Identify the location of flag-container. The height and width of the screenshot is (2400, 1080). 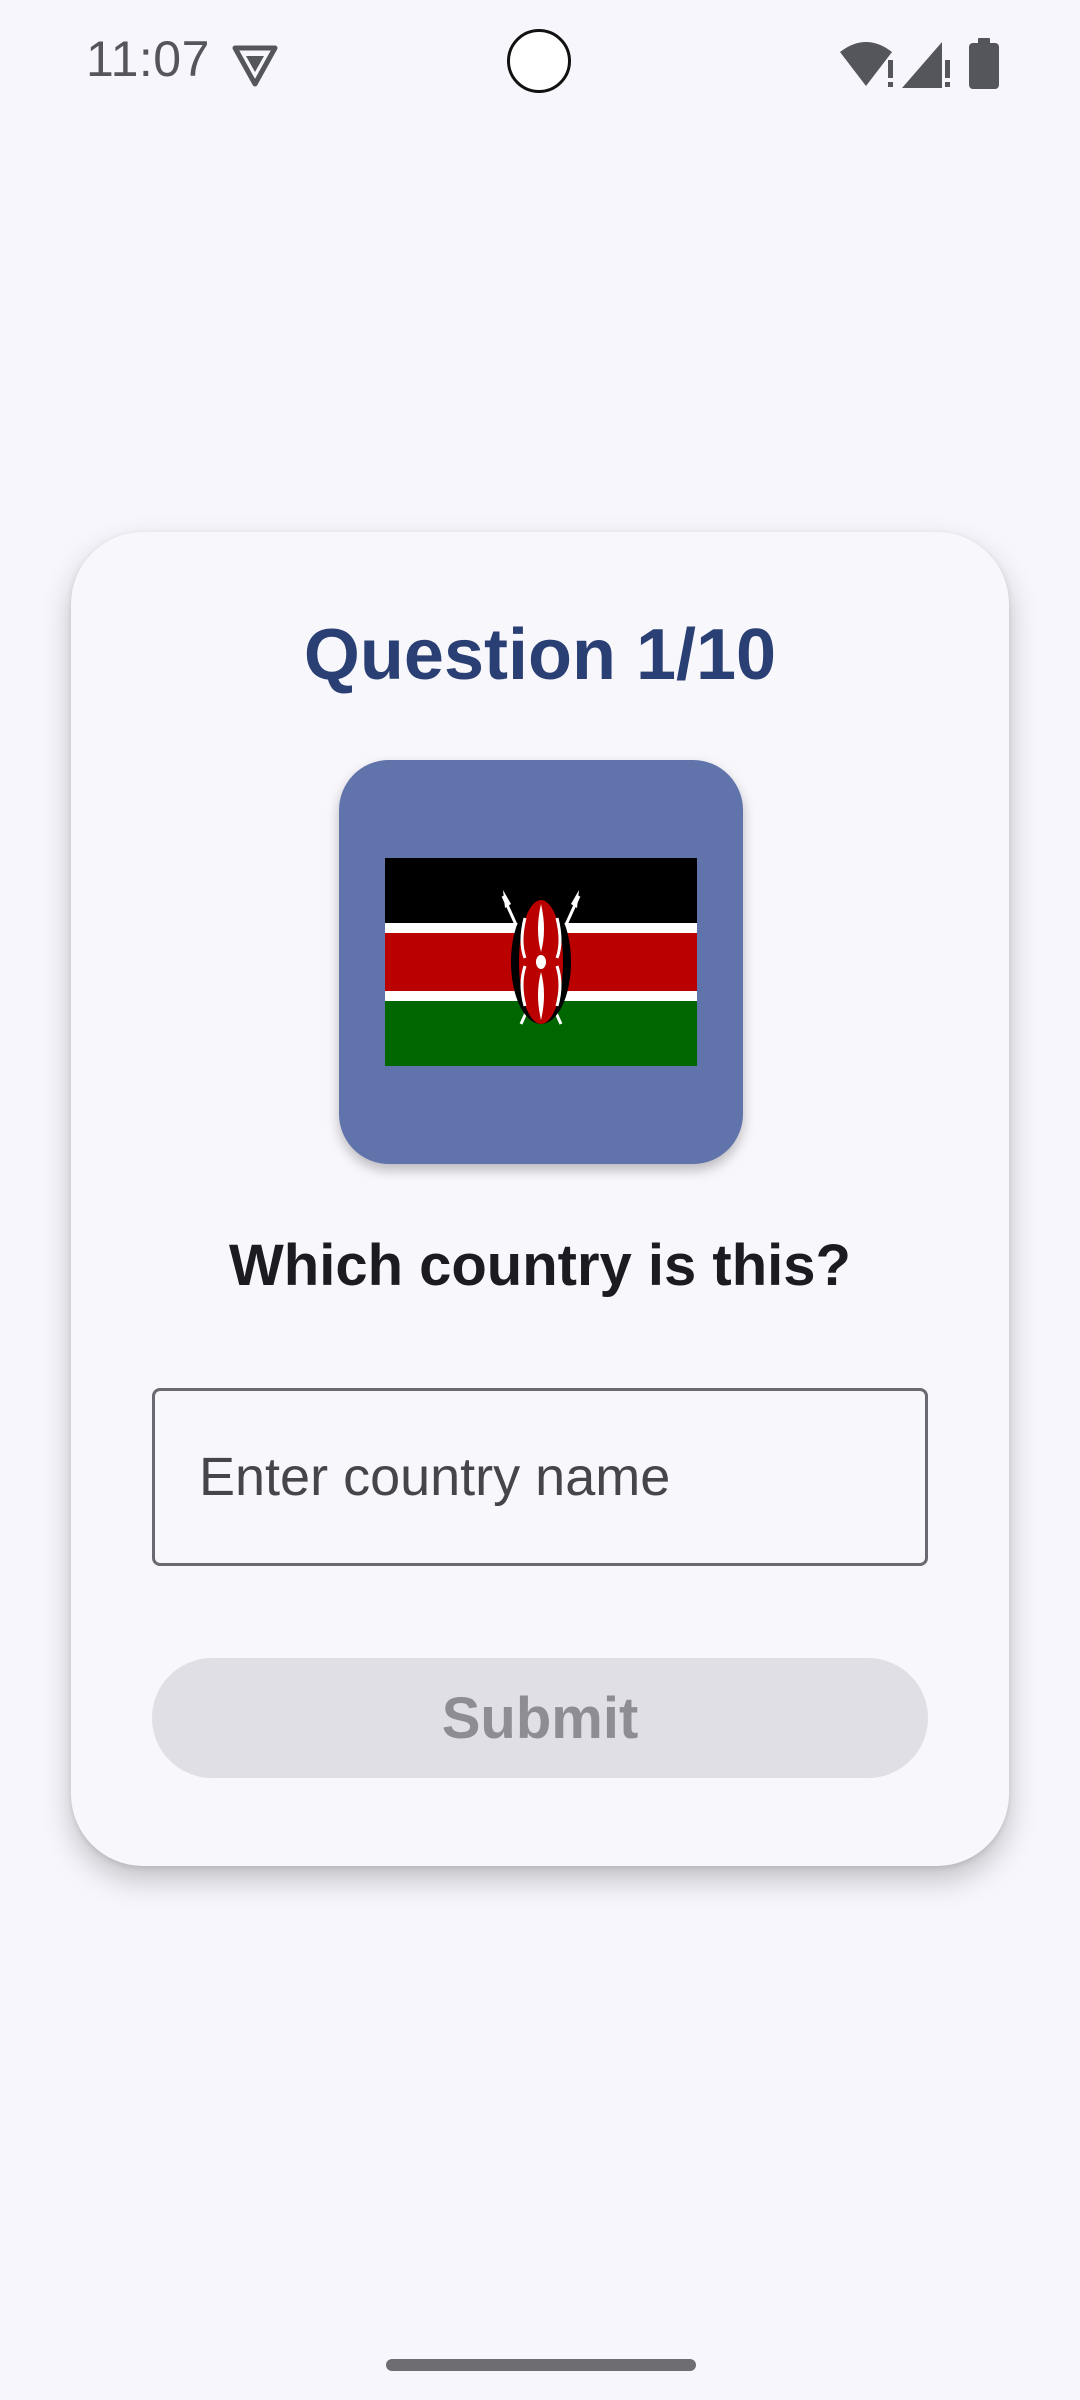
(541, 962).